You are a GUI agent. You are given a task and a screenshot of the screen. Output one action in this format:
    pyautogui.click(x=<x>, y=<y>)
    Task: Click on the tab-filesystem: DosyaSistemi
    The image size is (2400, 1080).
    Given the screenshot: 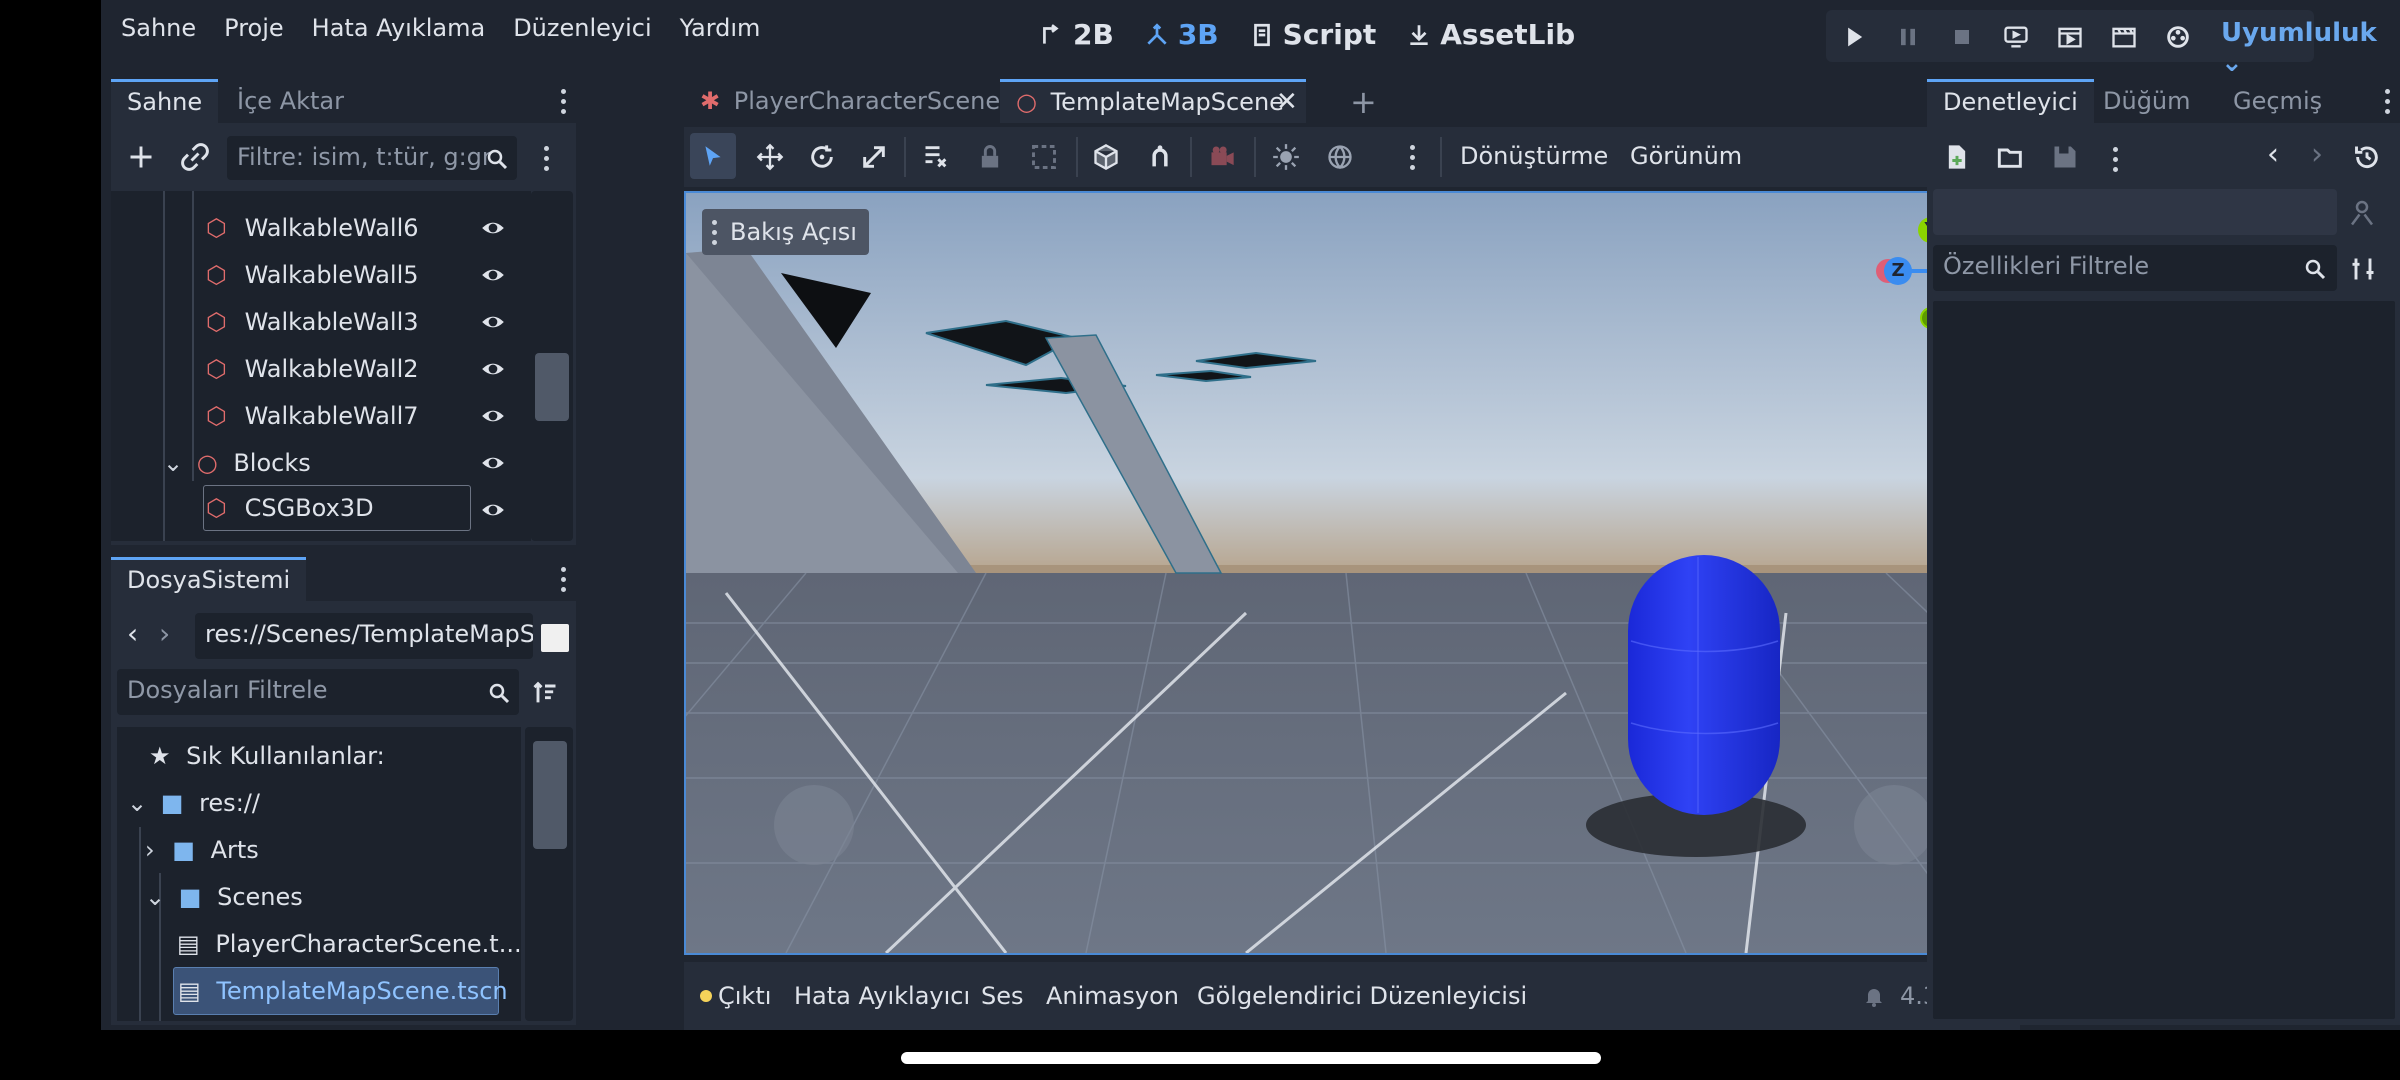 What is the action you would take?
    pyautogui.click(x=209, y=579)
    